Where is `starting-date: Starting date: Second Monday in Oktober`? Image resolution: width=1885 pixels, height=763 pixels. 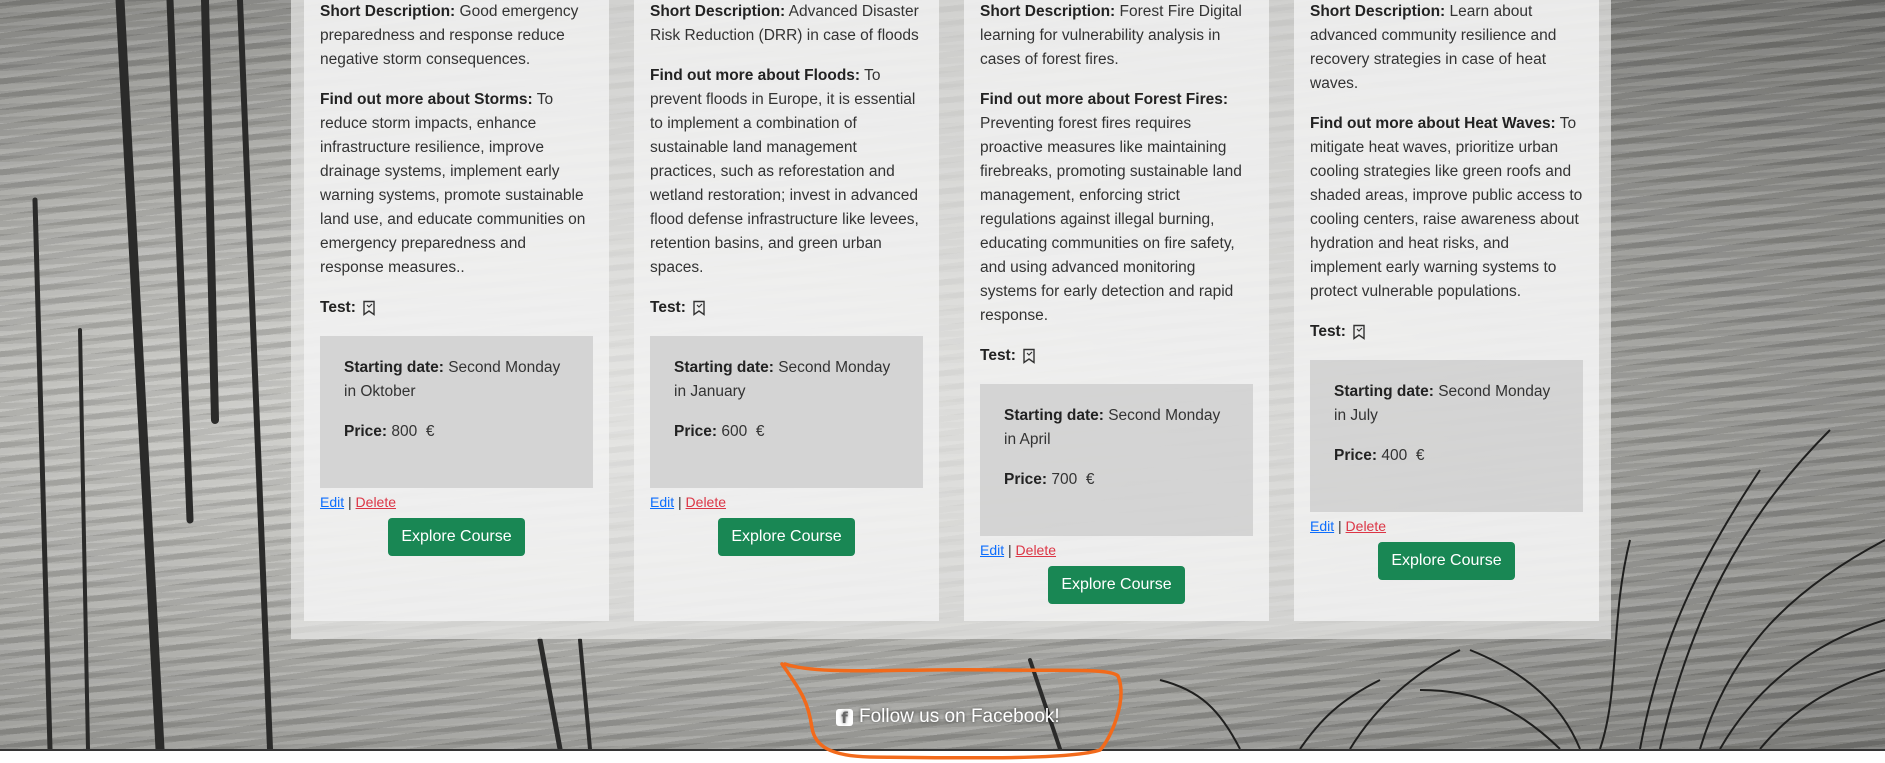
starting-date: Starting date: Second Monday in Oktober is located at coordinates (452, 379).